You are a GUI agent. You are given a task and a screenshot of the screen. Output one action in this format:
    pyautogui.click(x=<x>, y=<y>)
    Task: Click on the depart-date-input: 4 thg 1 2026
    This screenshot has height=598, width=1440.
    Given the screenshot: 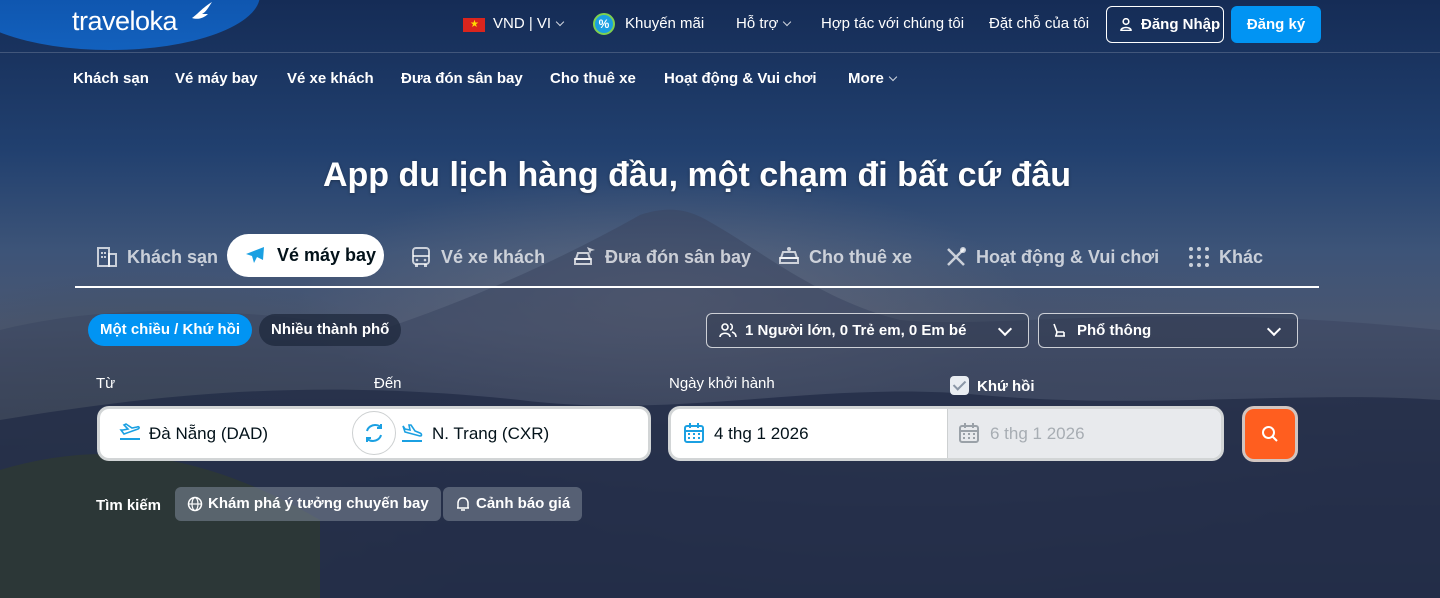 What is the action you would take?
    pyautogui.click(x=761, y=434)
    